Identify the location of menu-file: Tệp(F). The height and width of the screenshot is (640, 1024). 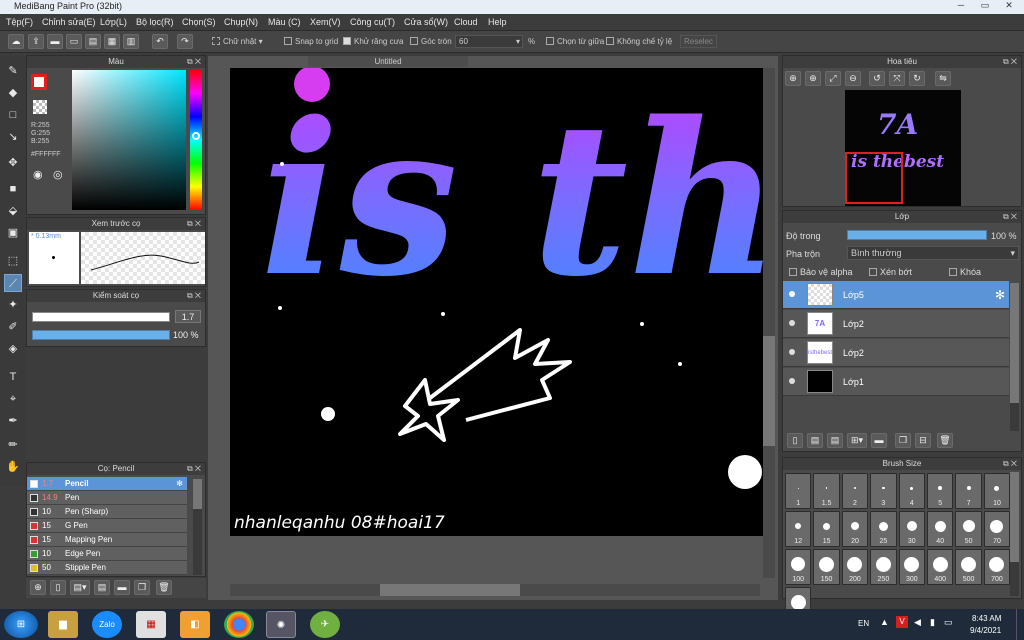
(19, 22).